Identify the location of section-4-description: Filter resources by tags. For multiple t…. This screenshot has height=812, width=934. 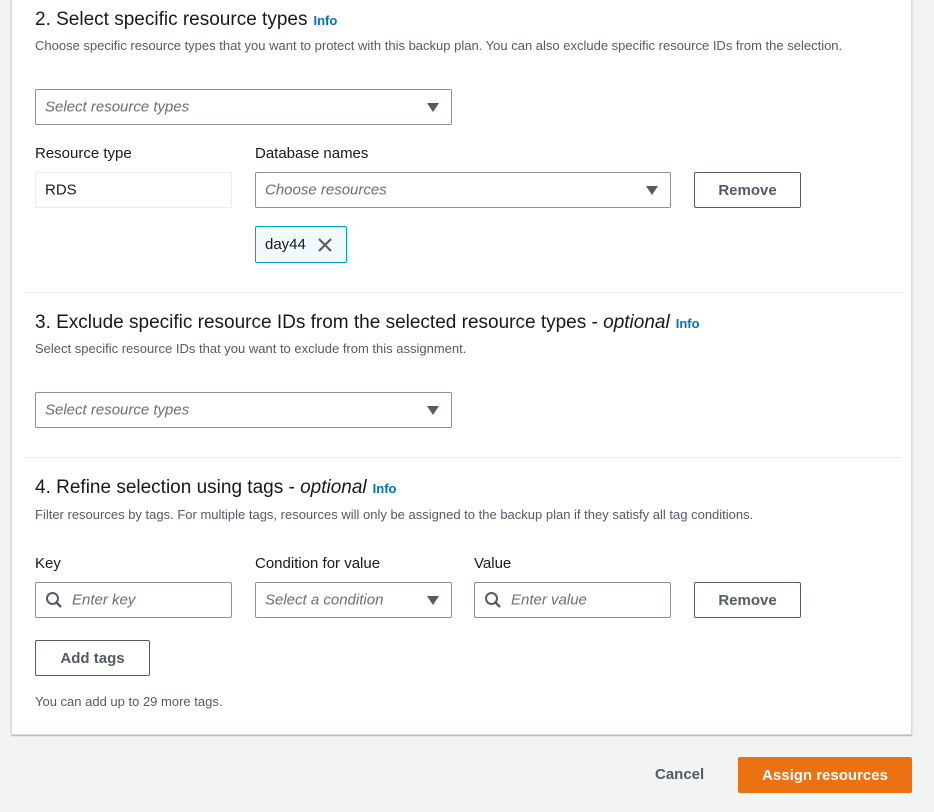
(394, 514).